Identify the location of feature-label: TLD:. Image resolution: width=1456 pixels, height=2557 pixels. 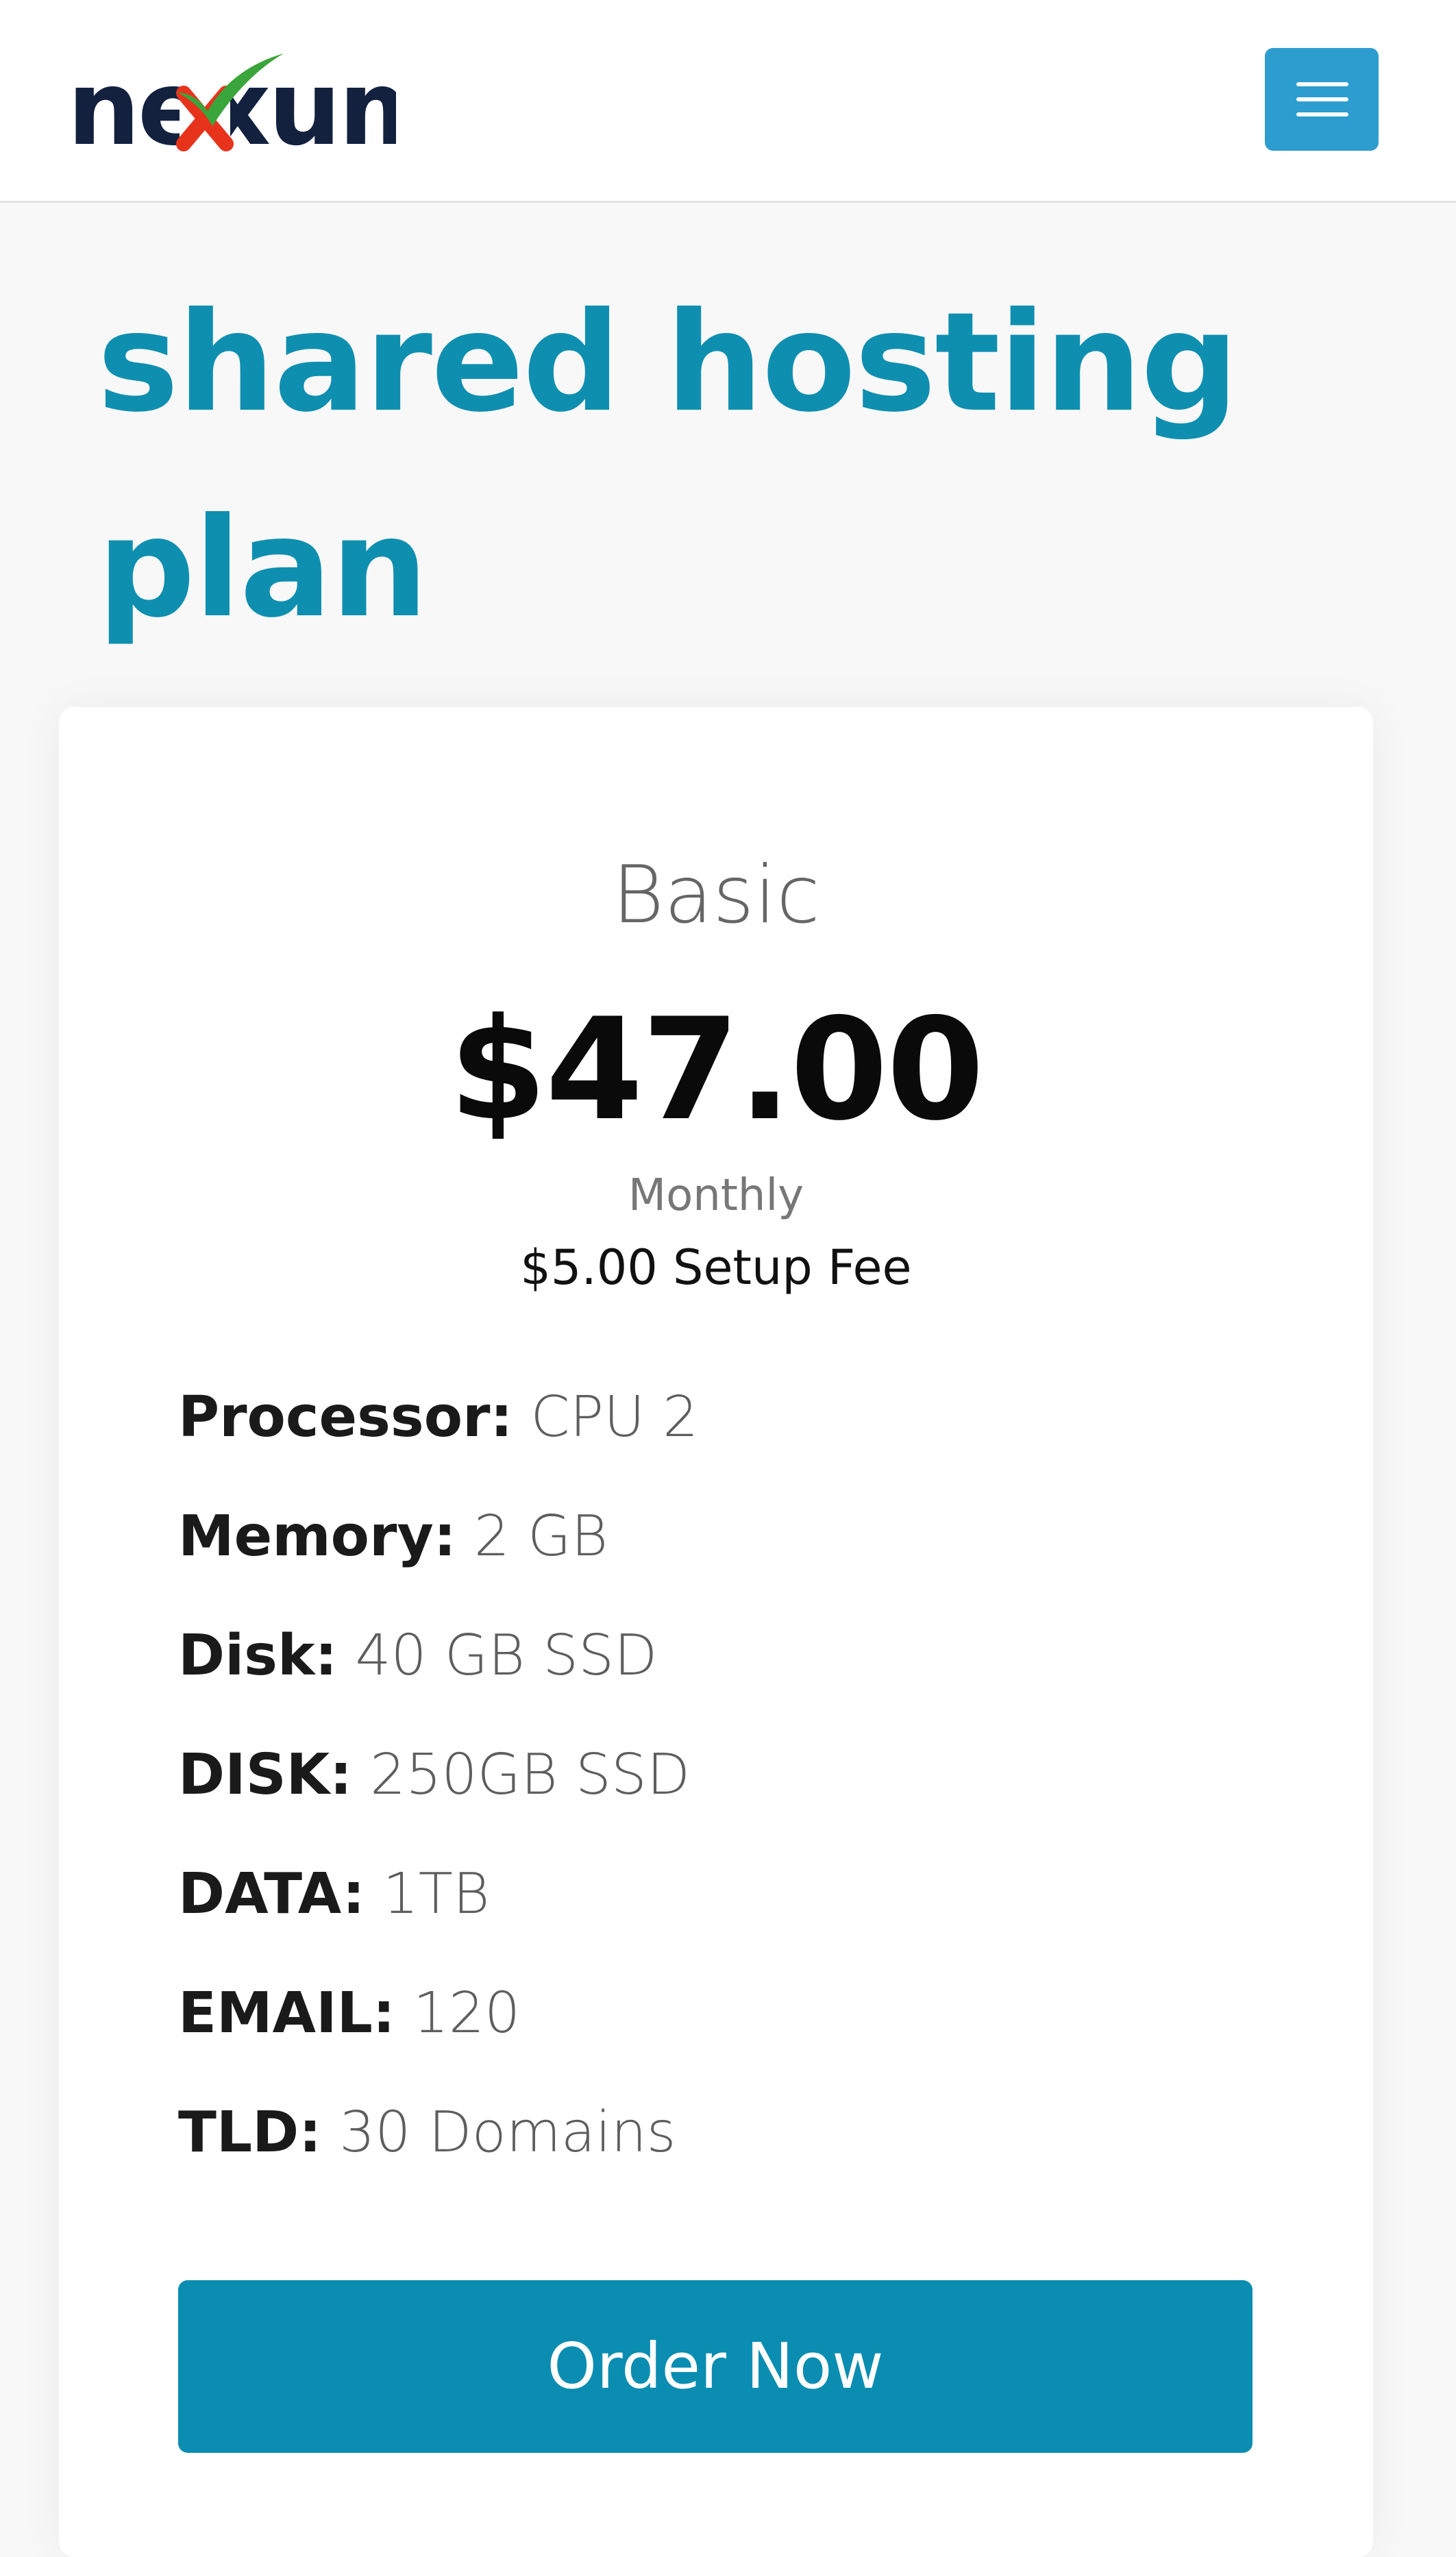
(250, 2132).